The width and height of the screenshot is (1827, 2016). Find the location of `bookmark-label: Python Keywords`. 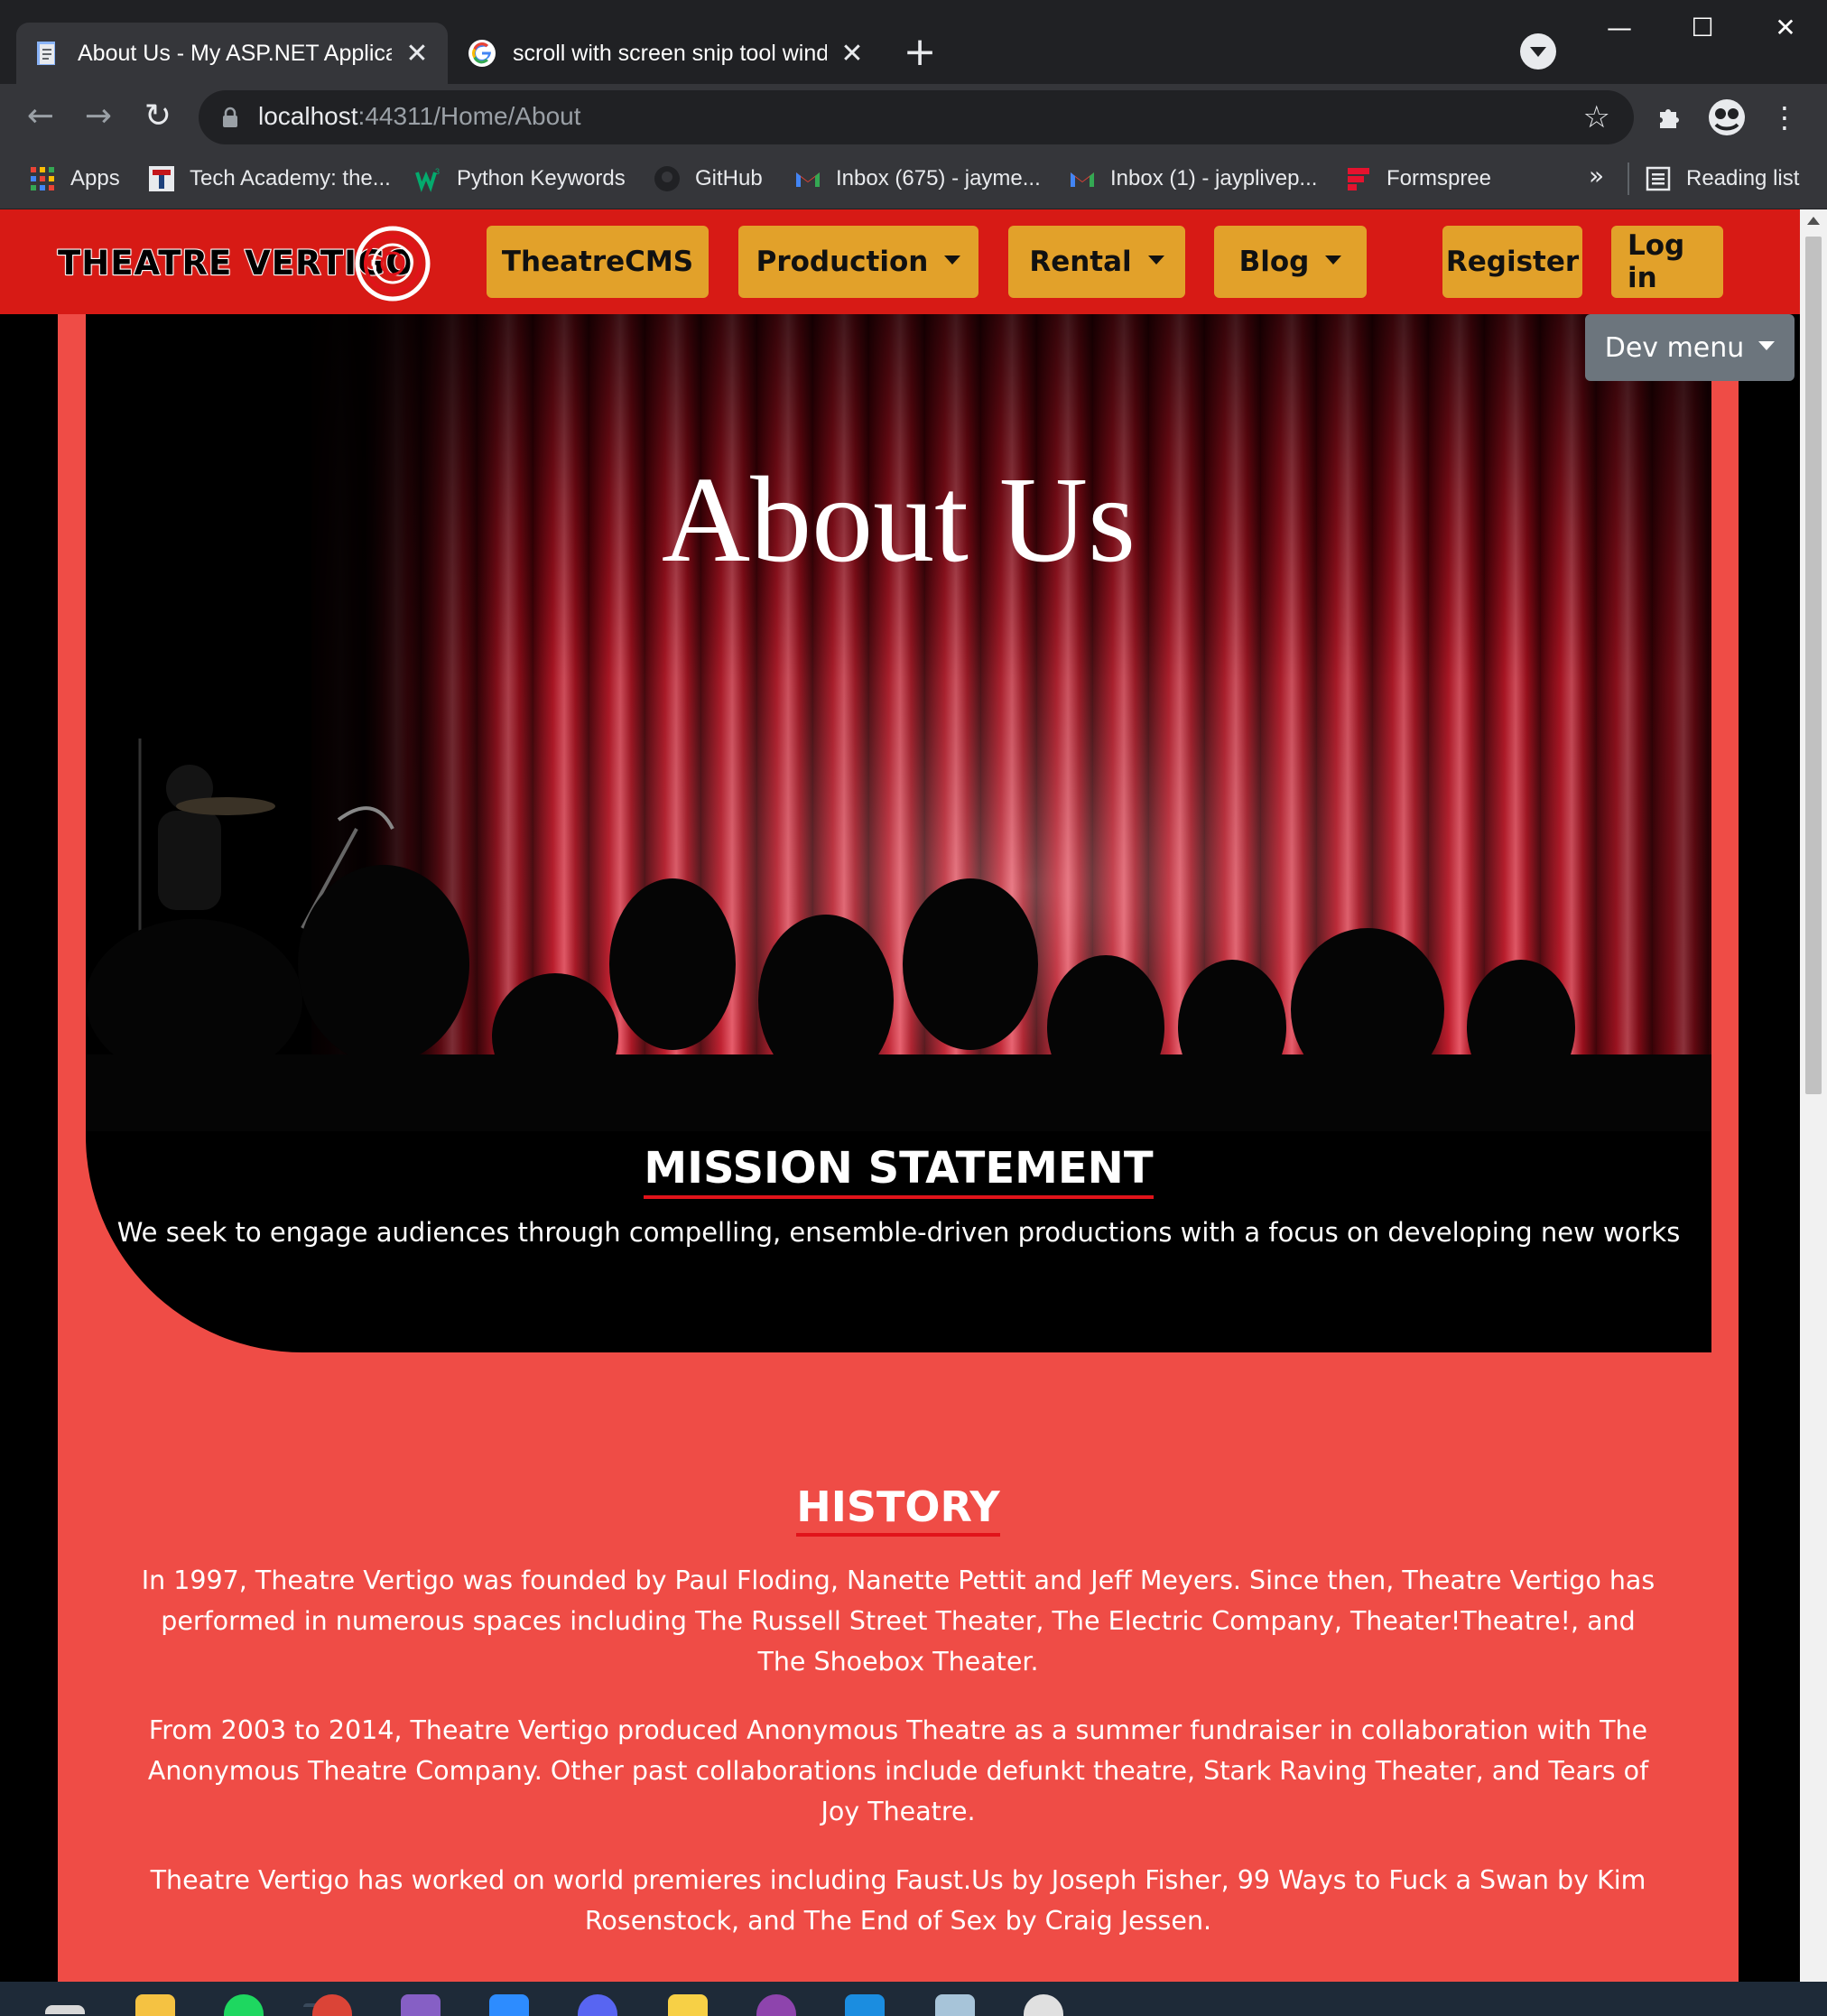

bookmark-label: Python Keywords is located at coordinates (541, 178).